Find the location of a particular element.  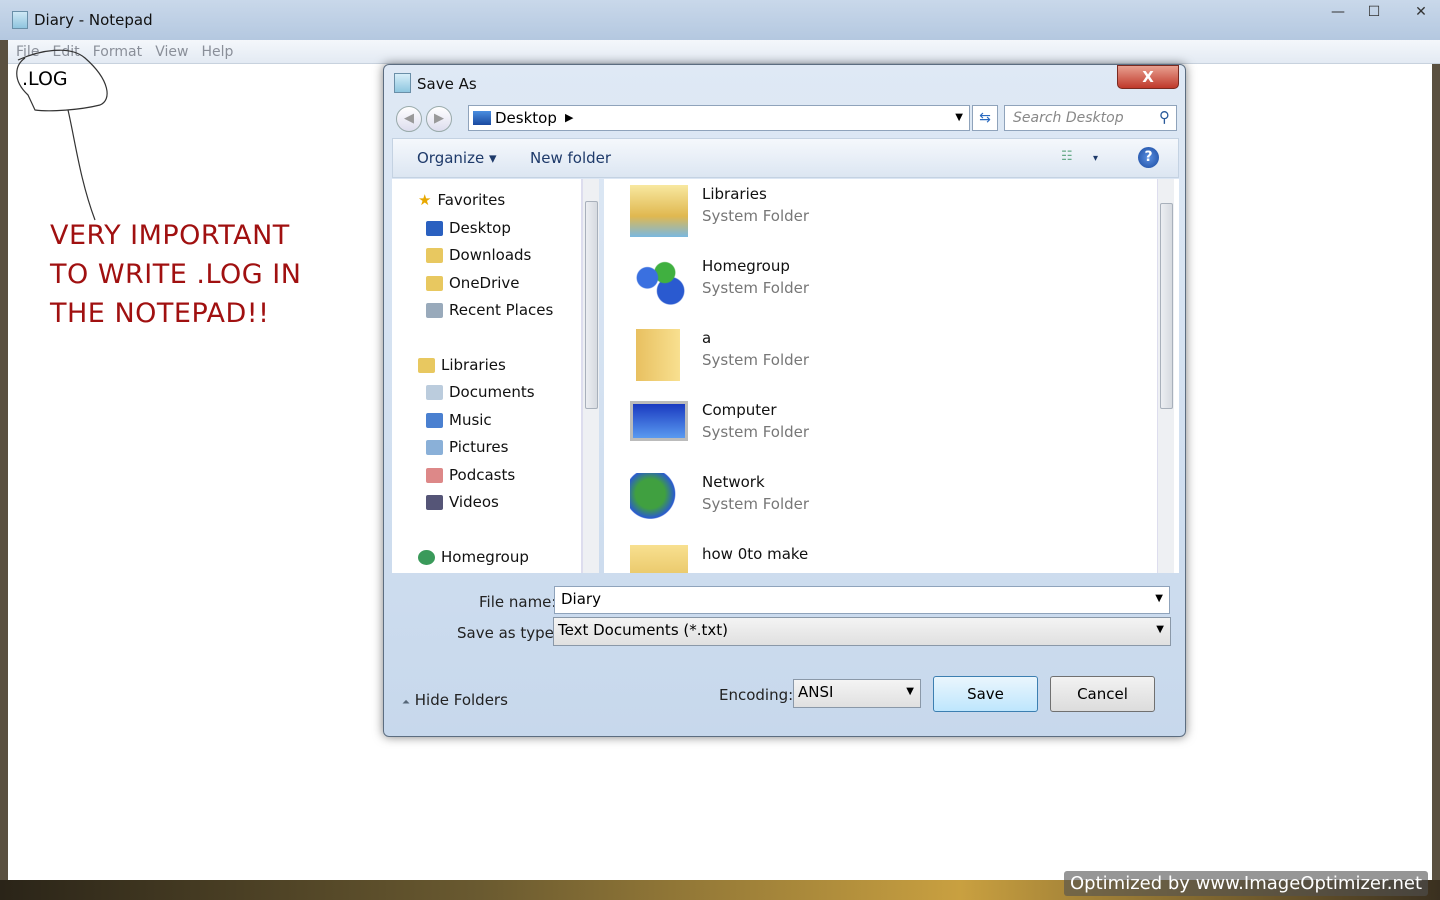

hide-folders-button: ⏶ Hide Folders is located at coordinates (455, 700).